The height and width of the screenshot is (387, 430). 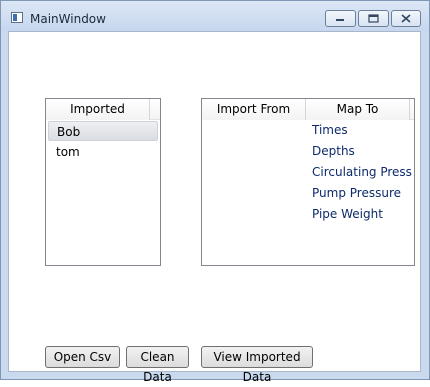 I want to click on minimize-icon, so click(x=340, y=20).